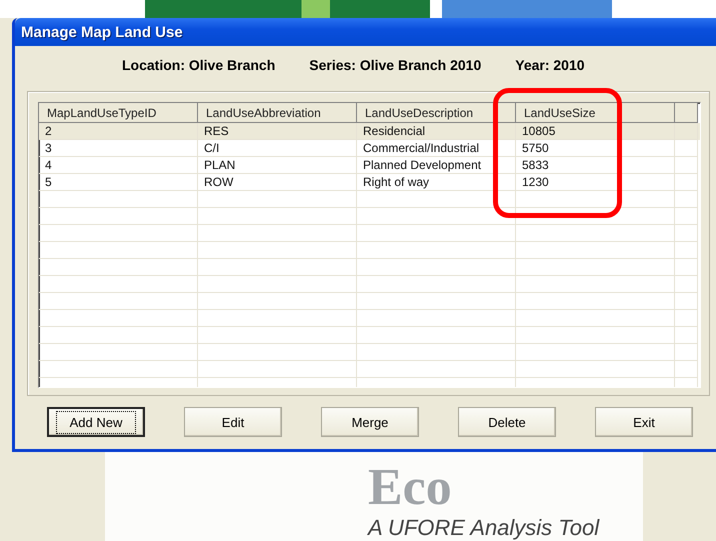 This screenshot has width=716, height=541. Describe the element at coordinates (507, 422) in the screenshot. I see `dialog-button: Delete` at that location.